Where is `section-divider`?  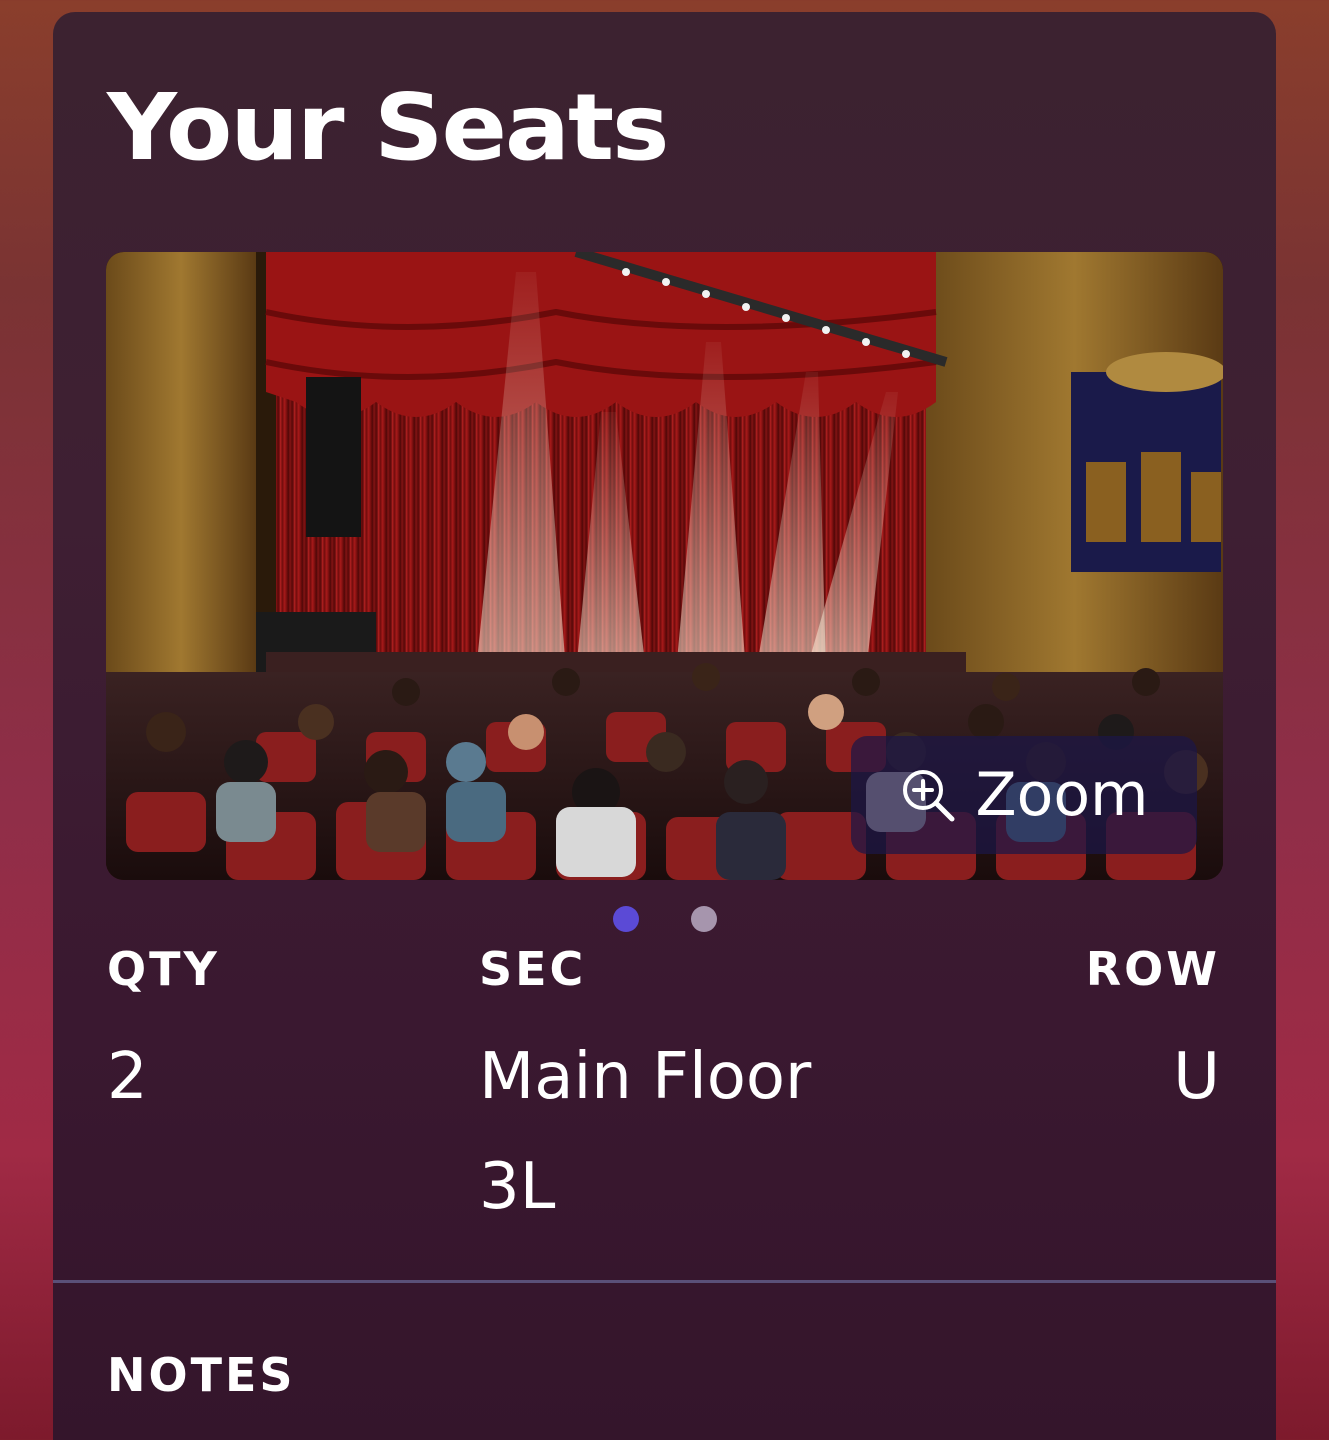 section-divider is located at coordinates (664, 1281).